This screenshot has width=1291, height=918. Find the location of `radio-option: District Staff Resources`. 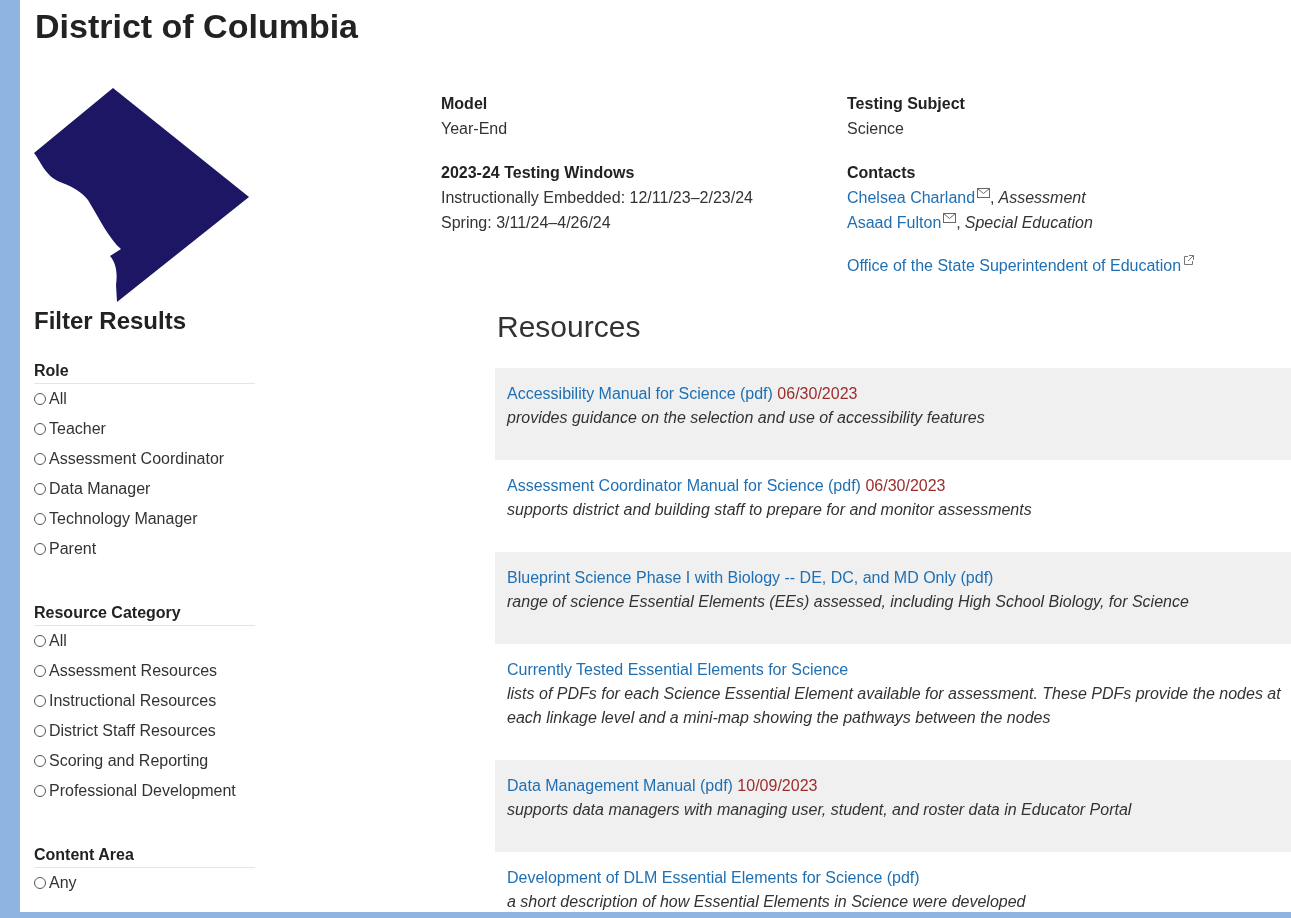

radio-option: District Staff Resources is located at coordinates (125, 731).